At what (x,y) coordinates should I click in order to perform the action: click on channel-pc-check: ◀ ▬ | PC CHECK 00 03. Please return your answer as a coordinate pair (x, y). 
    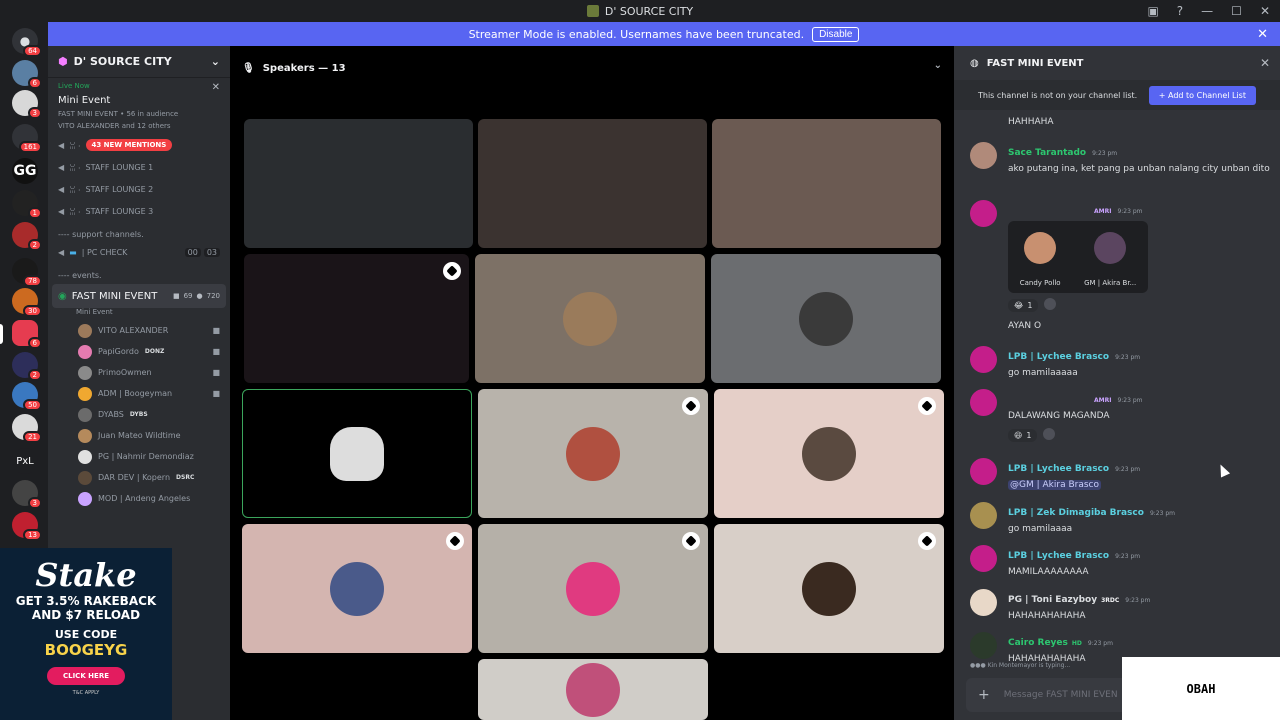
    Looking at the image, I should click on (139, 252).